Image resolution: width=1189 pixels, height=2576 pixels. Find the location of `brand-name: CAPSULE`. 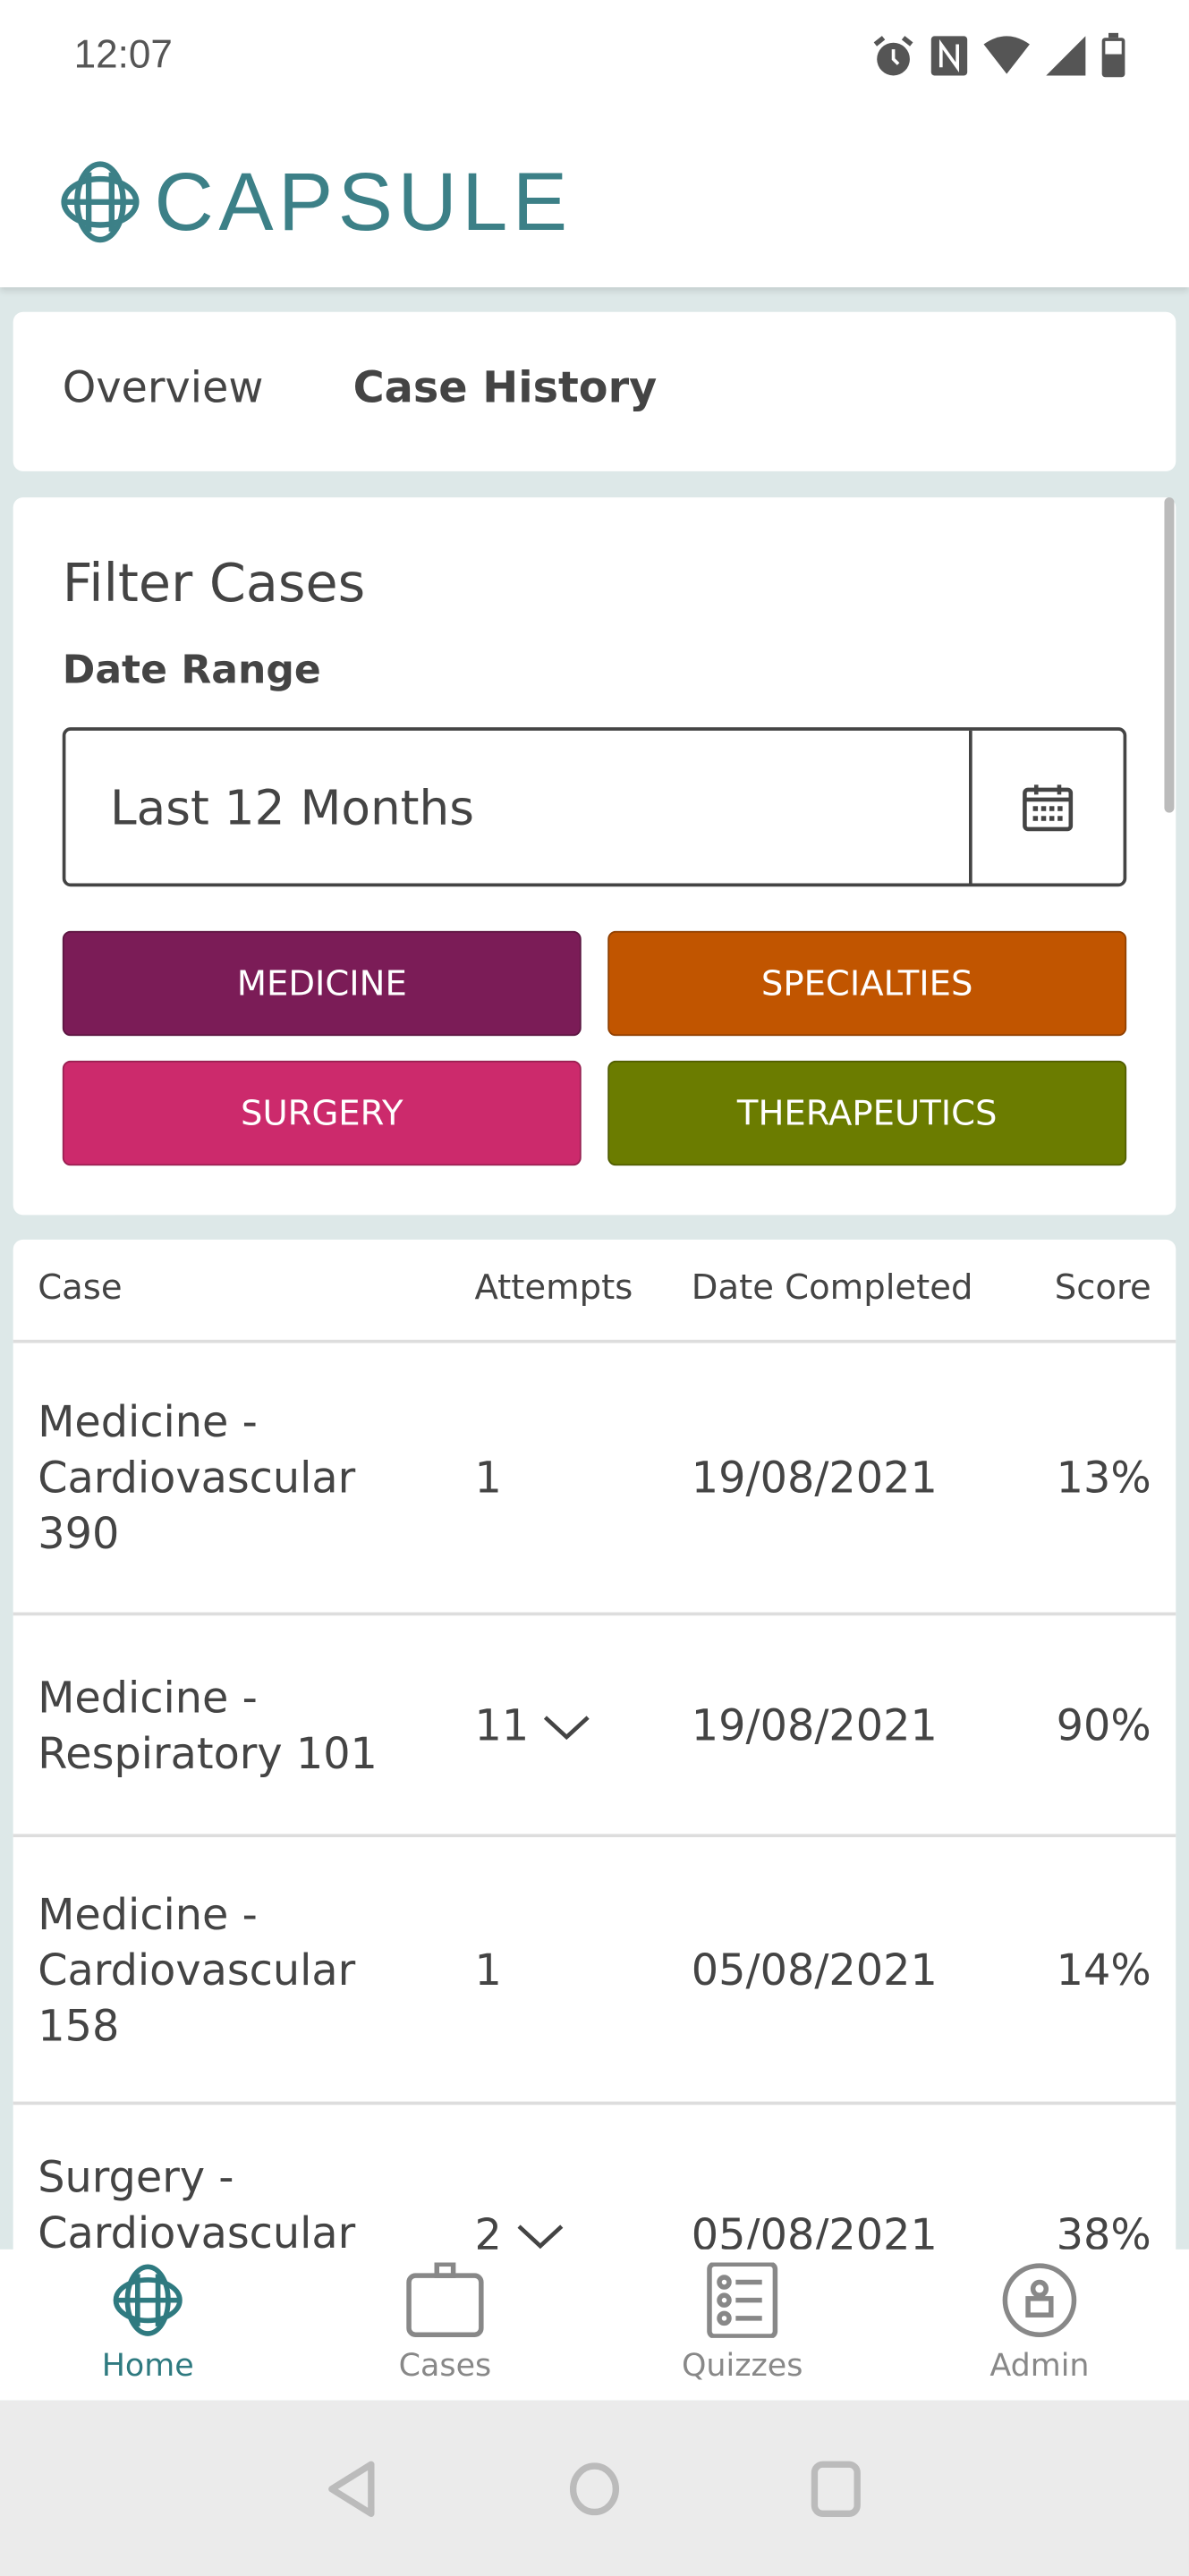

brand-name: CAPSULE is located at coordinates (363, 202).